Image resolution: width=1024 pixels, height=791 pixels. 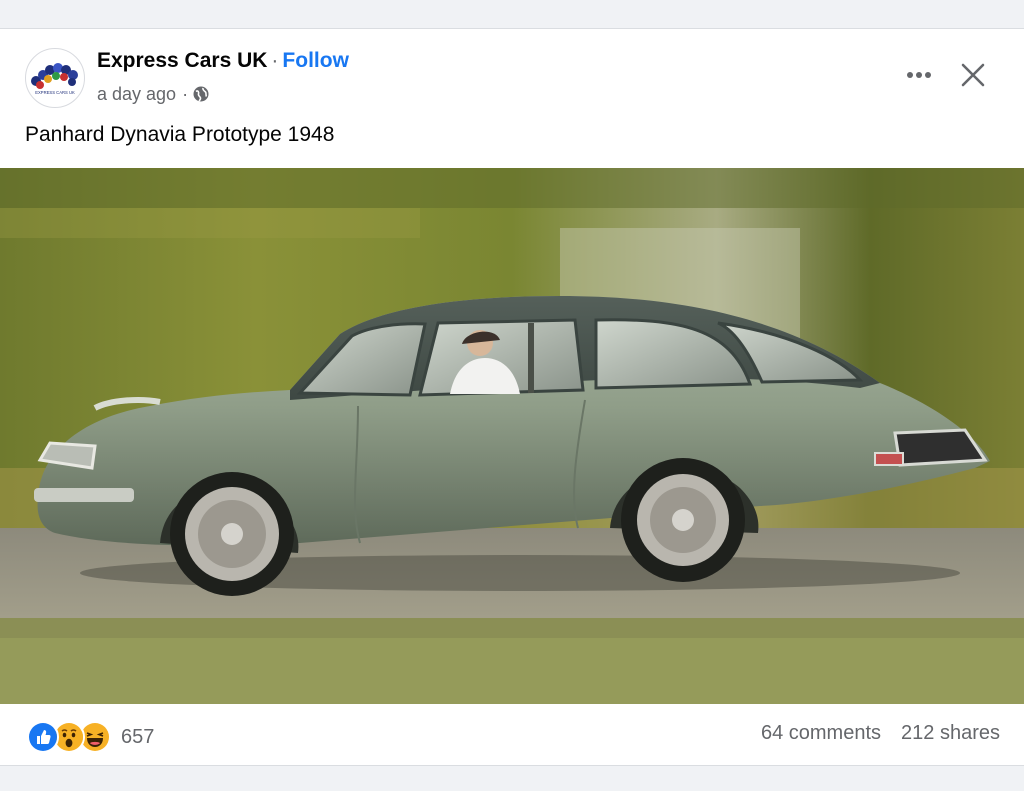 What do you see at coordinates (950, 733) in the screenshot?
I see `shares-count-link: 212 shares` at bounding box center [950, 733].